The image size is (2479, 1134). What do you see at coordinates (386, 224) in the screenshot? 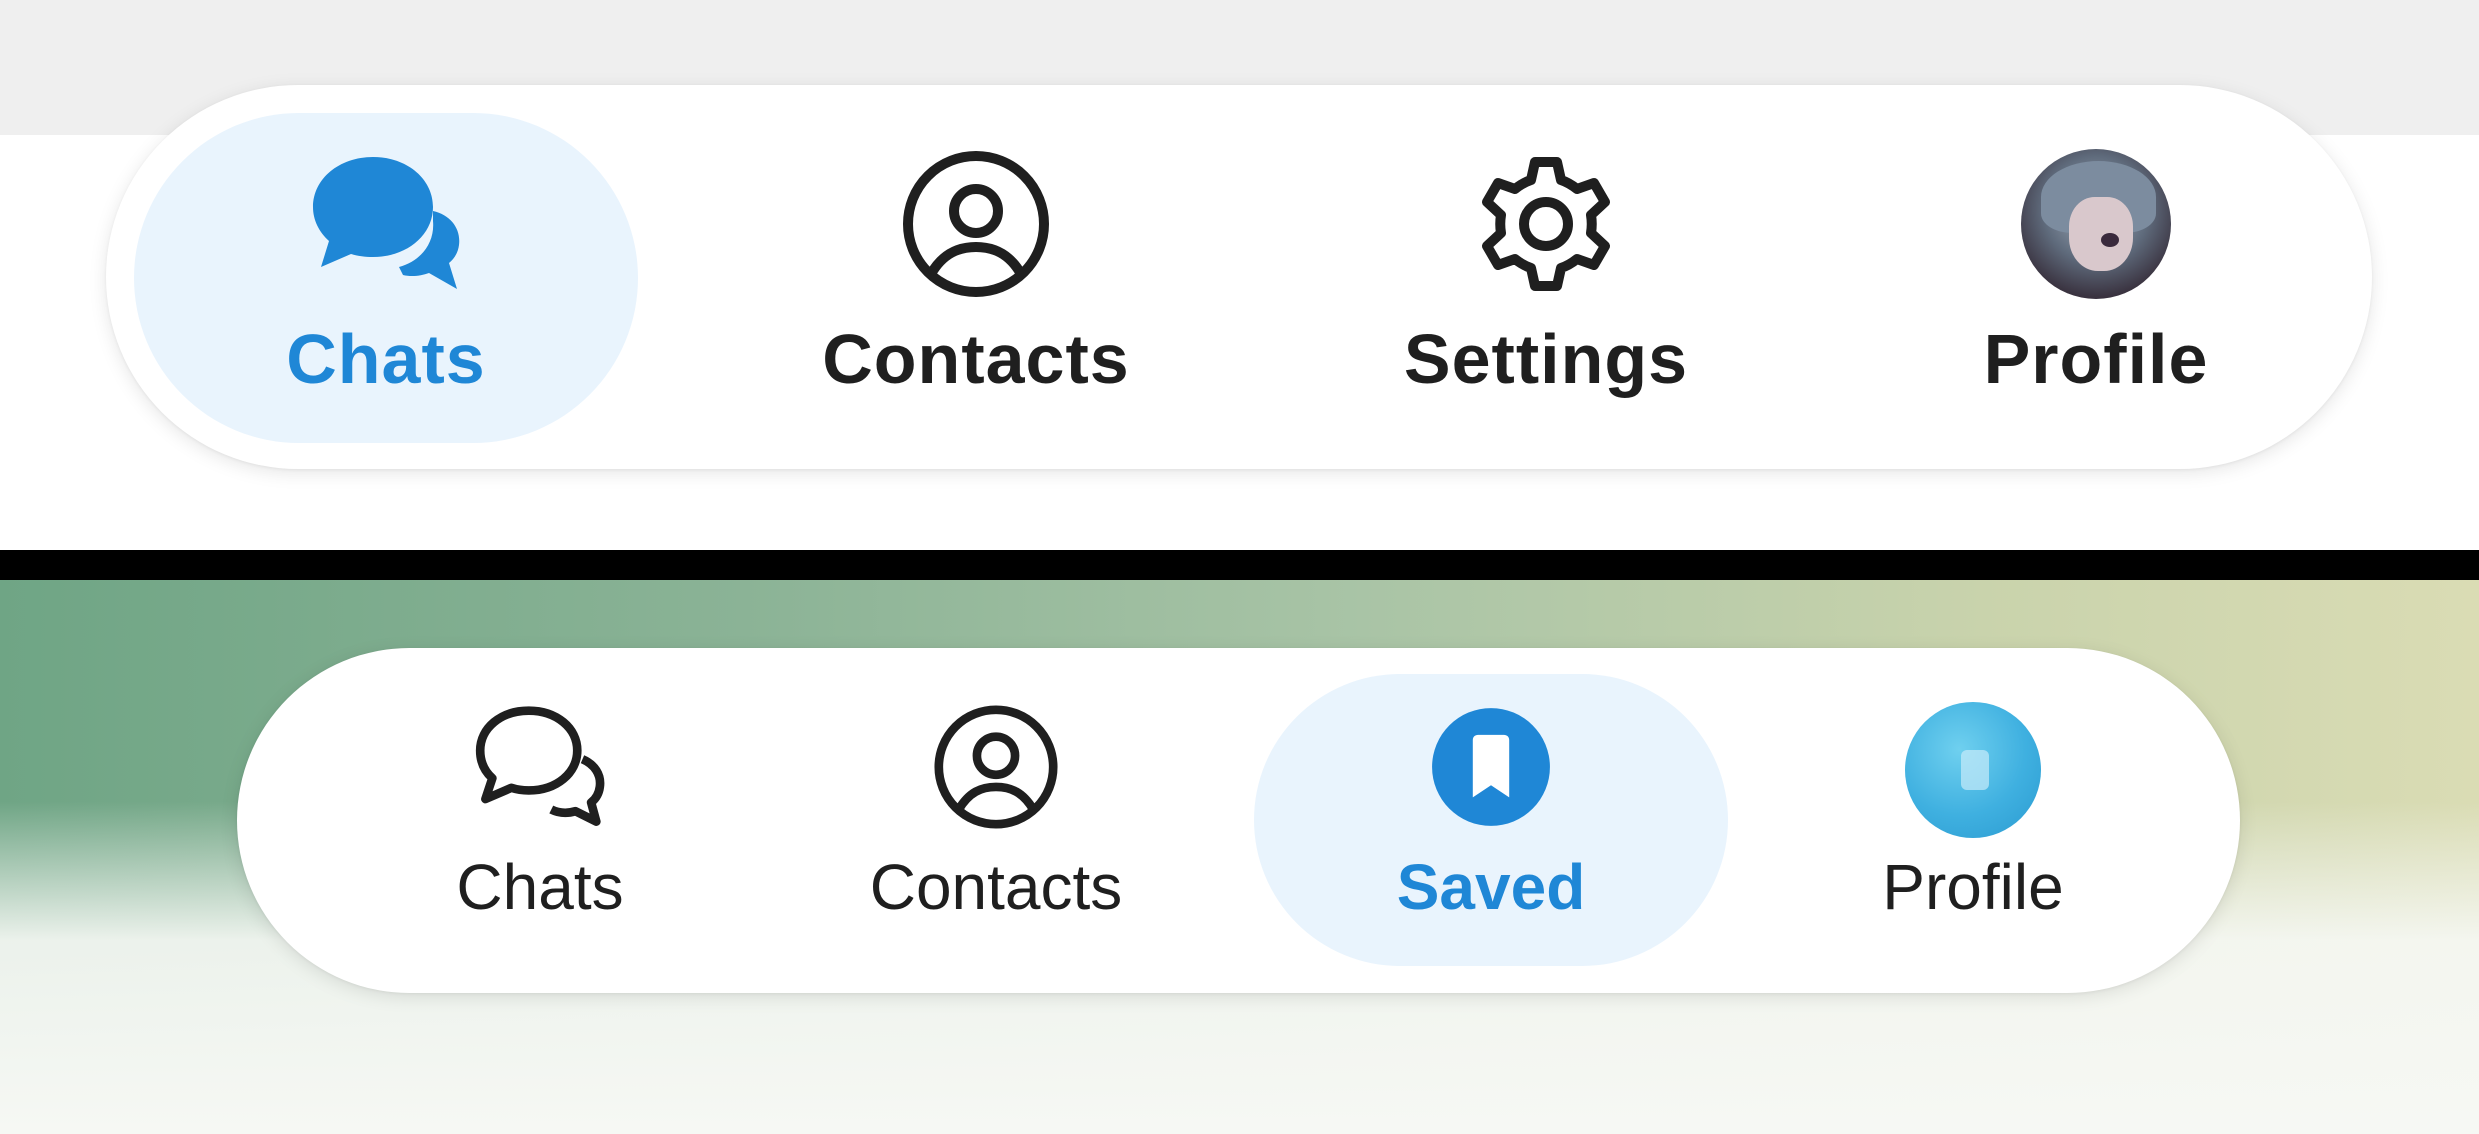
I see `chat-bubbles-filled-icon` at bounding box center [386, 224].